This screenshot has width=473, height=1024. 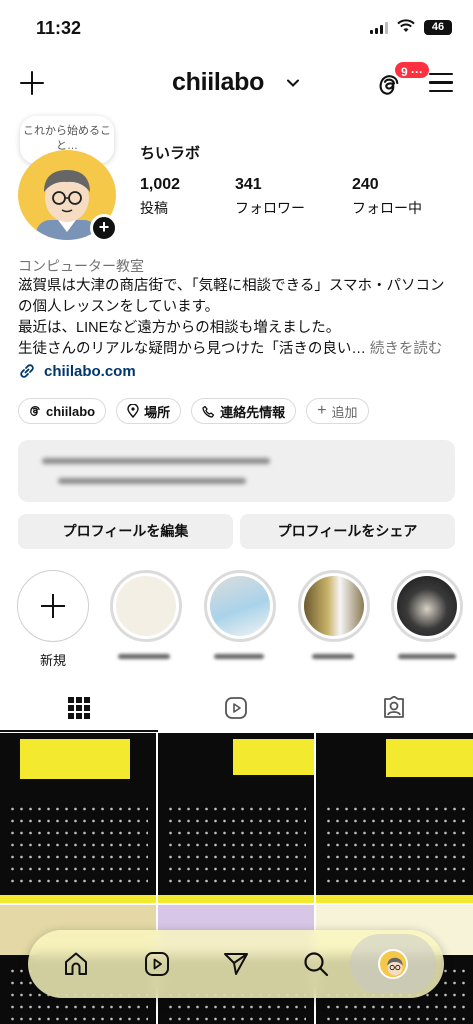 What do you see at coordinates (104, 228) in the screenshot?
I see `add-story-button: +` at bounding box center [104, 228].